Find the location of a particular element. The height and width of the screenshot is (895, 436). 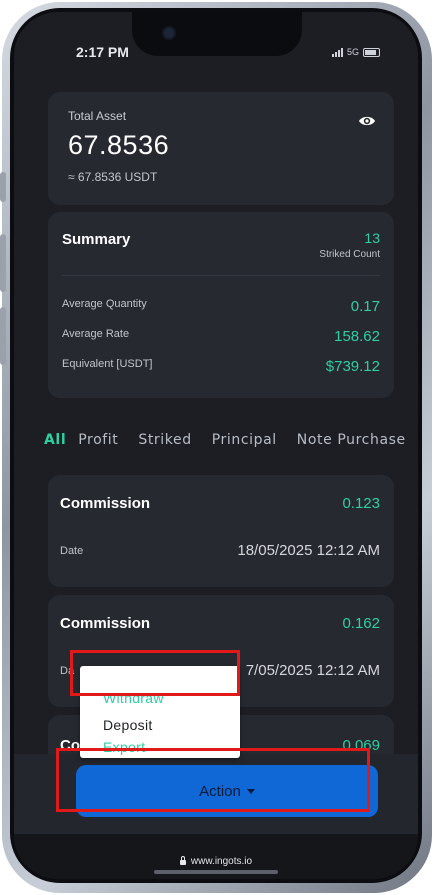

tab-striked: Striked is located at coordinates (164, 440).